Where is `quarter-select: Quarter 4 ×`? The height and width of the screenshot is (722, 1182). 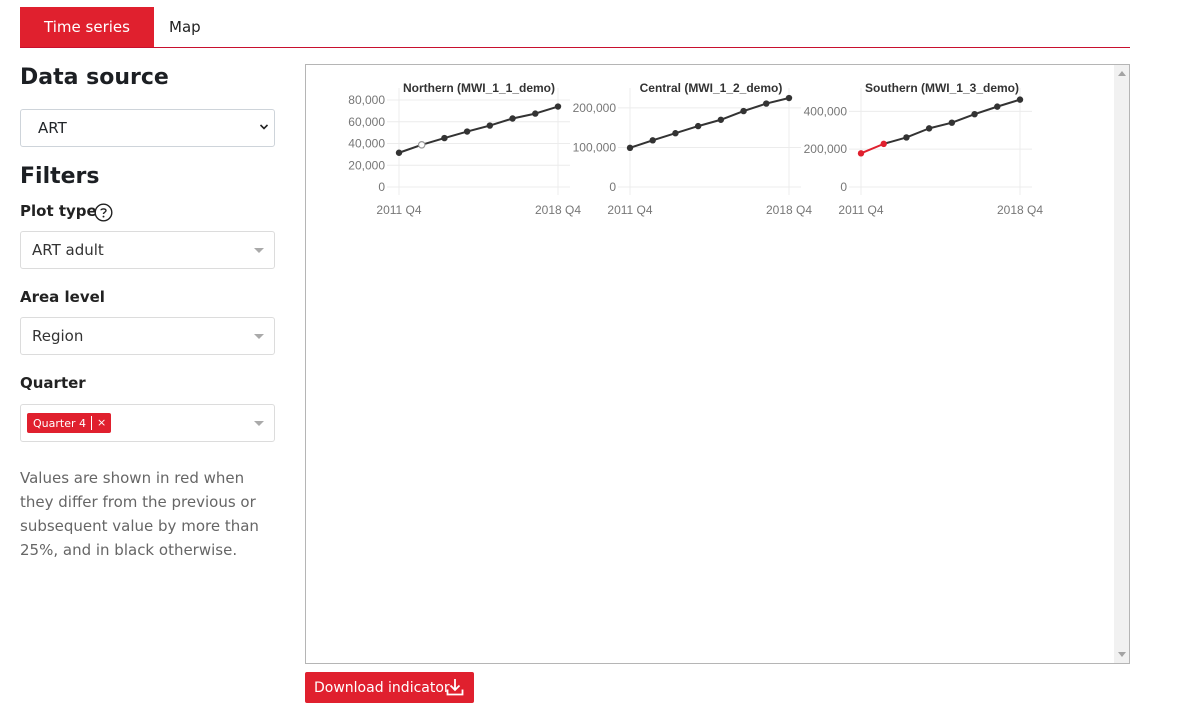
quarter-select: Quarter 4 × is located at coordinates (147, 423).